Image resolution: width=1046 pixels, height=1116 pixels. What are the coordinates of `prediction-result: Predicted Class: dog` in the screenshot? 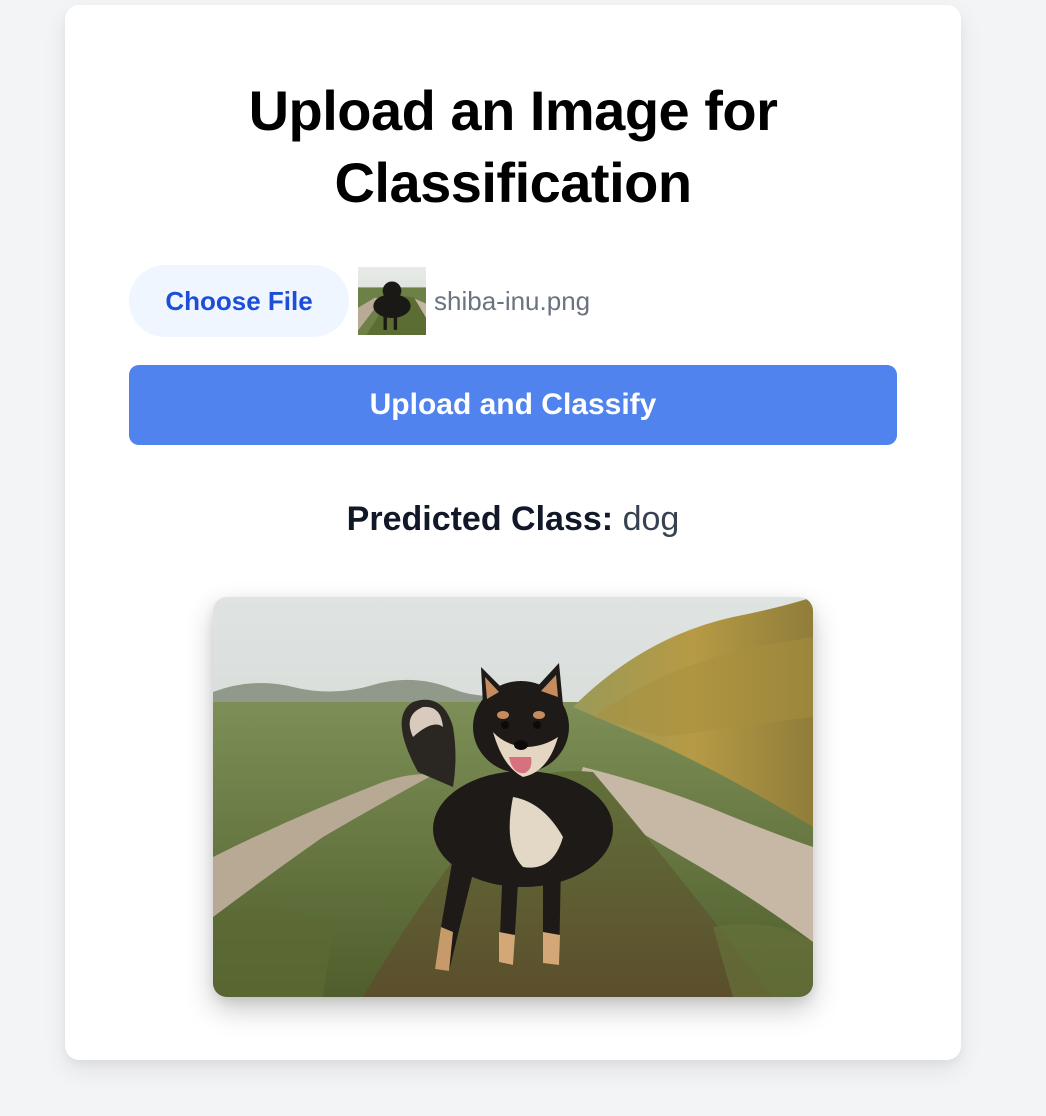 It's located at (513, 519).